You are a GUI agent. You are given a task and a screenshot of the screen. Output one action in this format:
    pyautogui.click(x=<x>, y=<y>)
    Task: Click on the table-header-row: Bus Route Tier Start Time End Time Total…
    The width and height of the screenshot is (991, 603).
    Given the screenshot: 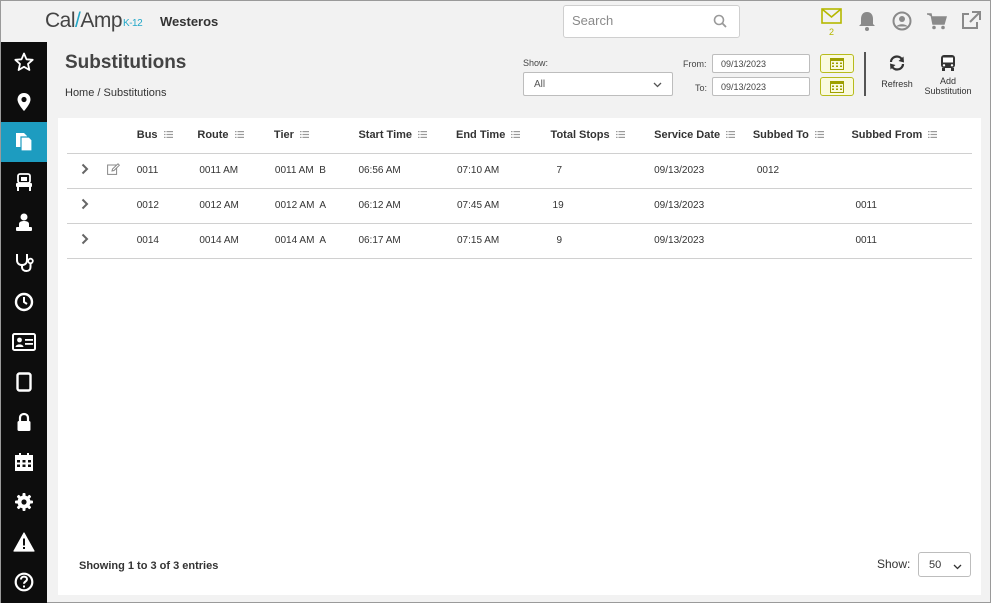 What is the action you would take?
    pyautogui.click(x=519, y=136)
    